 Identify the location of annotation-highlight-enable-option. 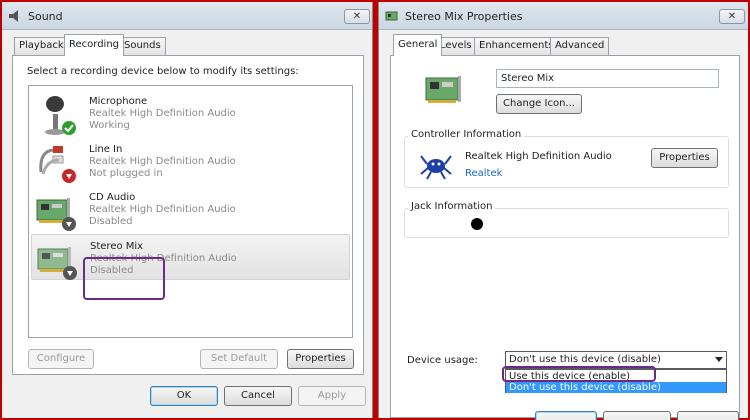
(579, 374).